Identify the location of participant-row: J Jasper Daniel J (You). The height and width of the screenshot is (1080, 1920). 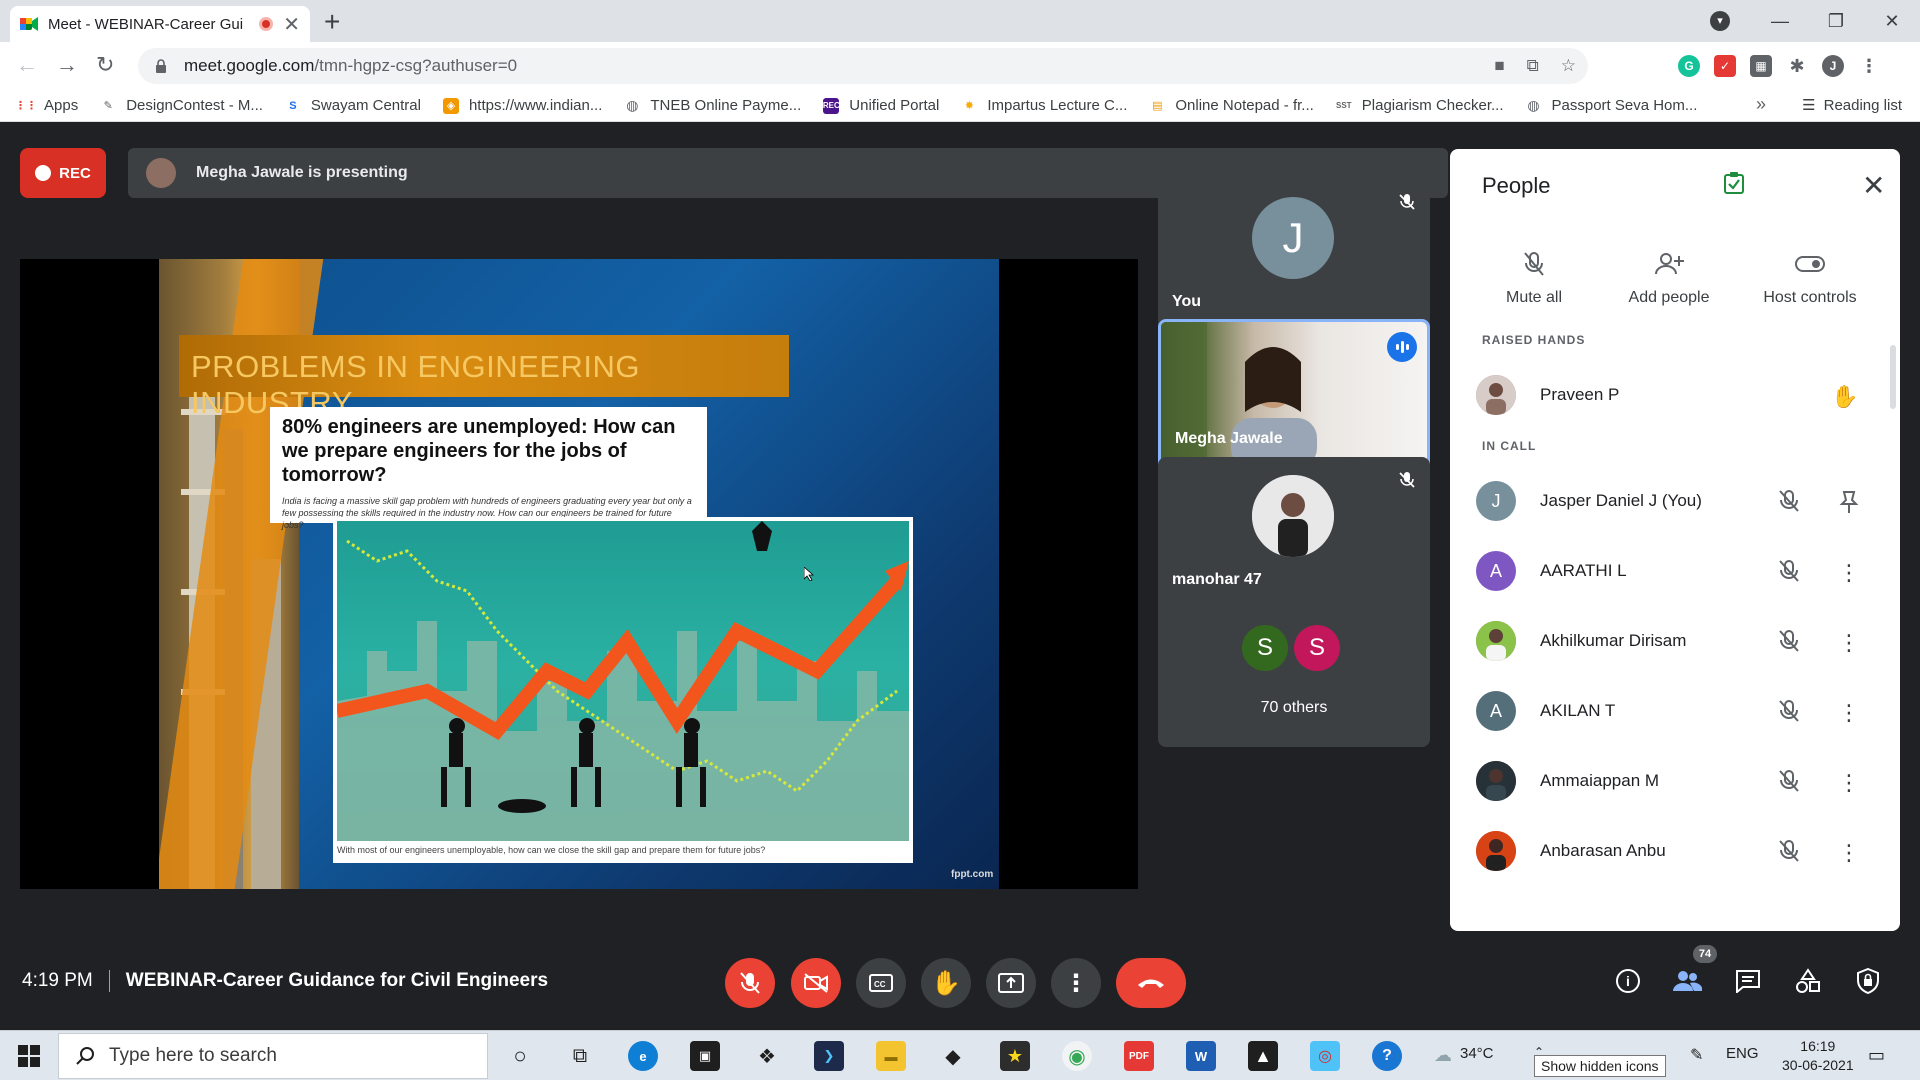
(1675, 501).